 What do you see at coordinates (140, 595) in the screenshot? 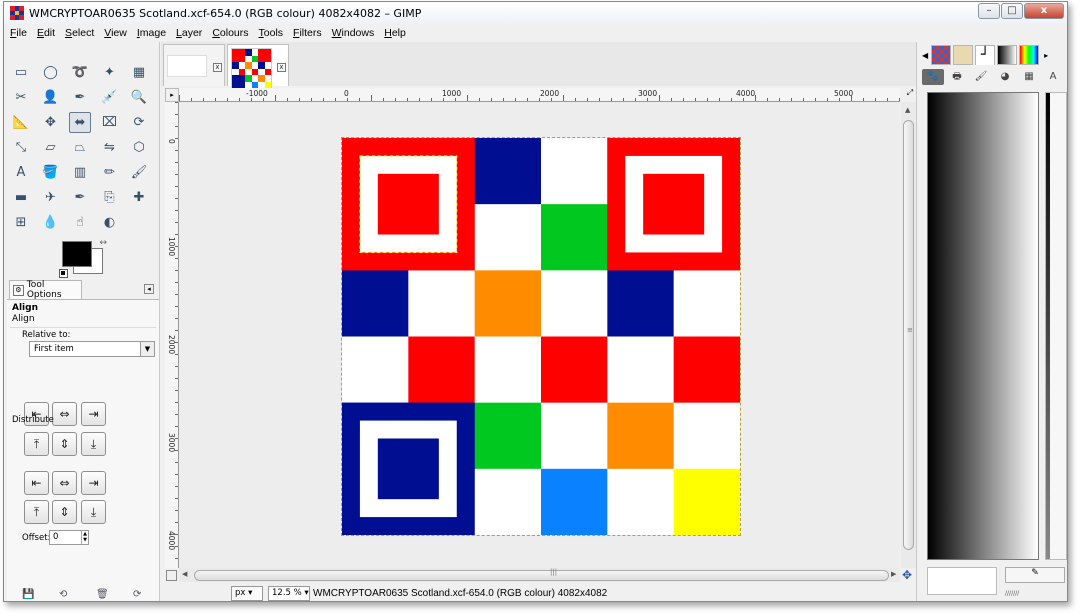
I see `reset-options-icon: ⟳` at bounding box center [140, 595].